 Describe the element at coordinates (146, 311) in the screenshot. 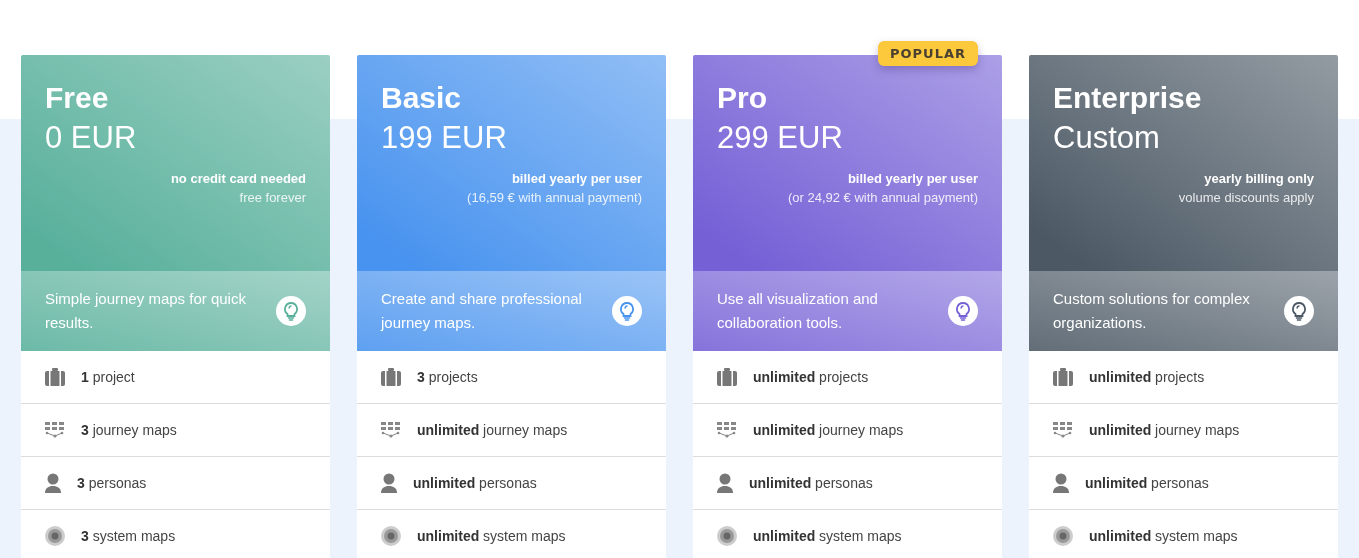

I see `plan-tagline: Simple journey maps for quick results.` at that location.